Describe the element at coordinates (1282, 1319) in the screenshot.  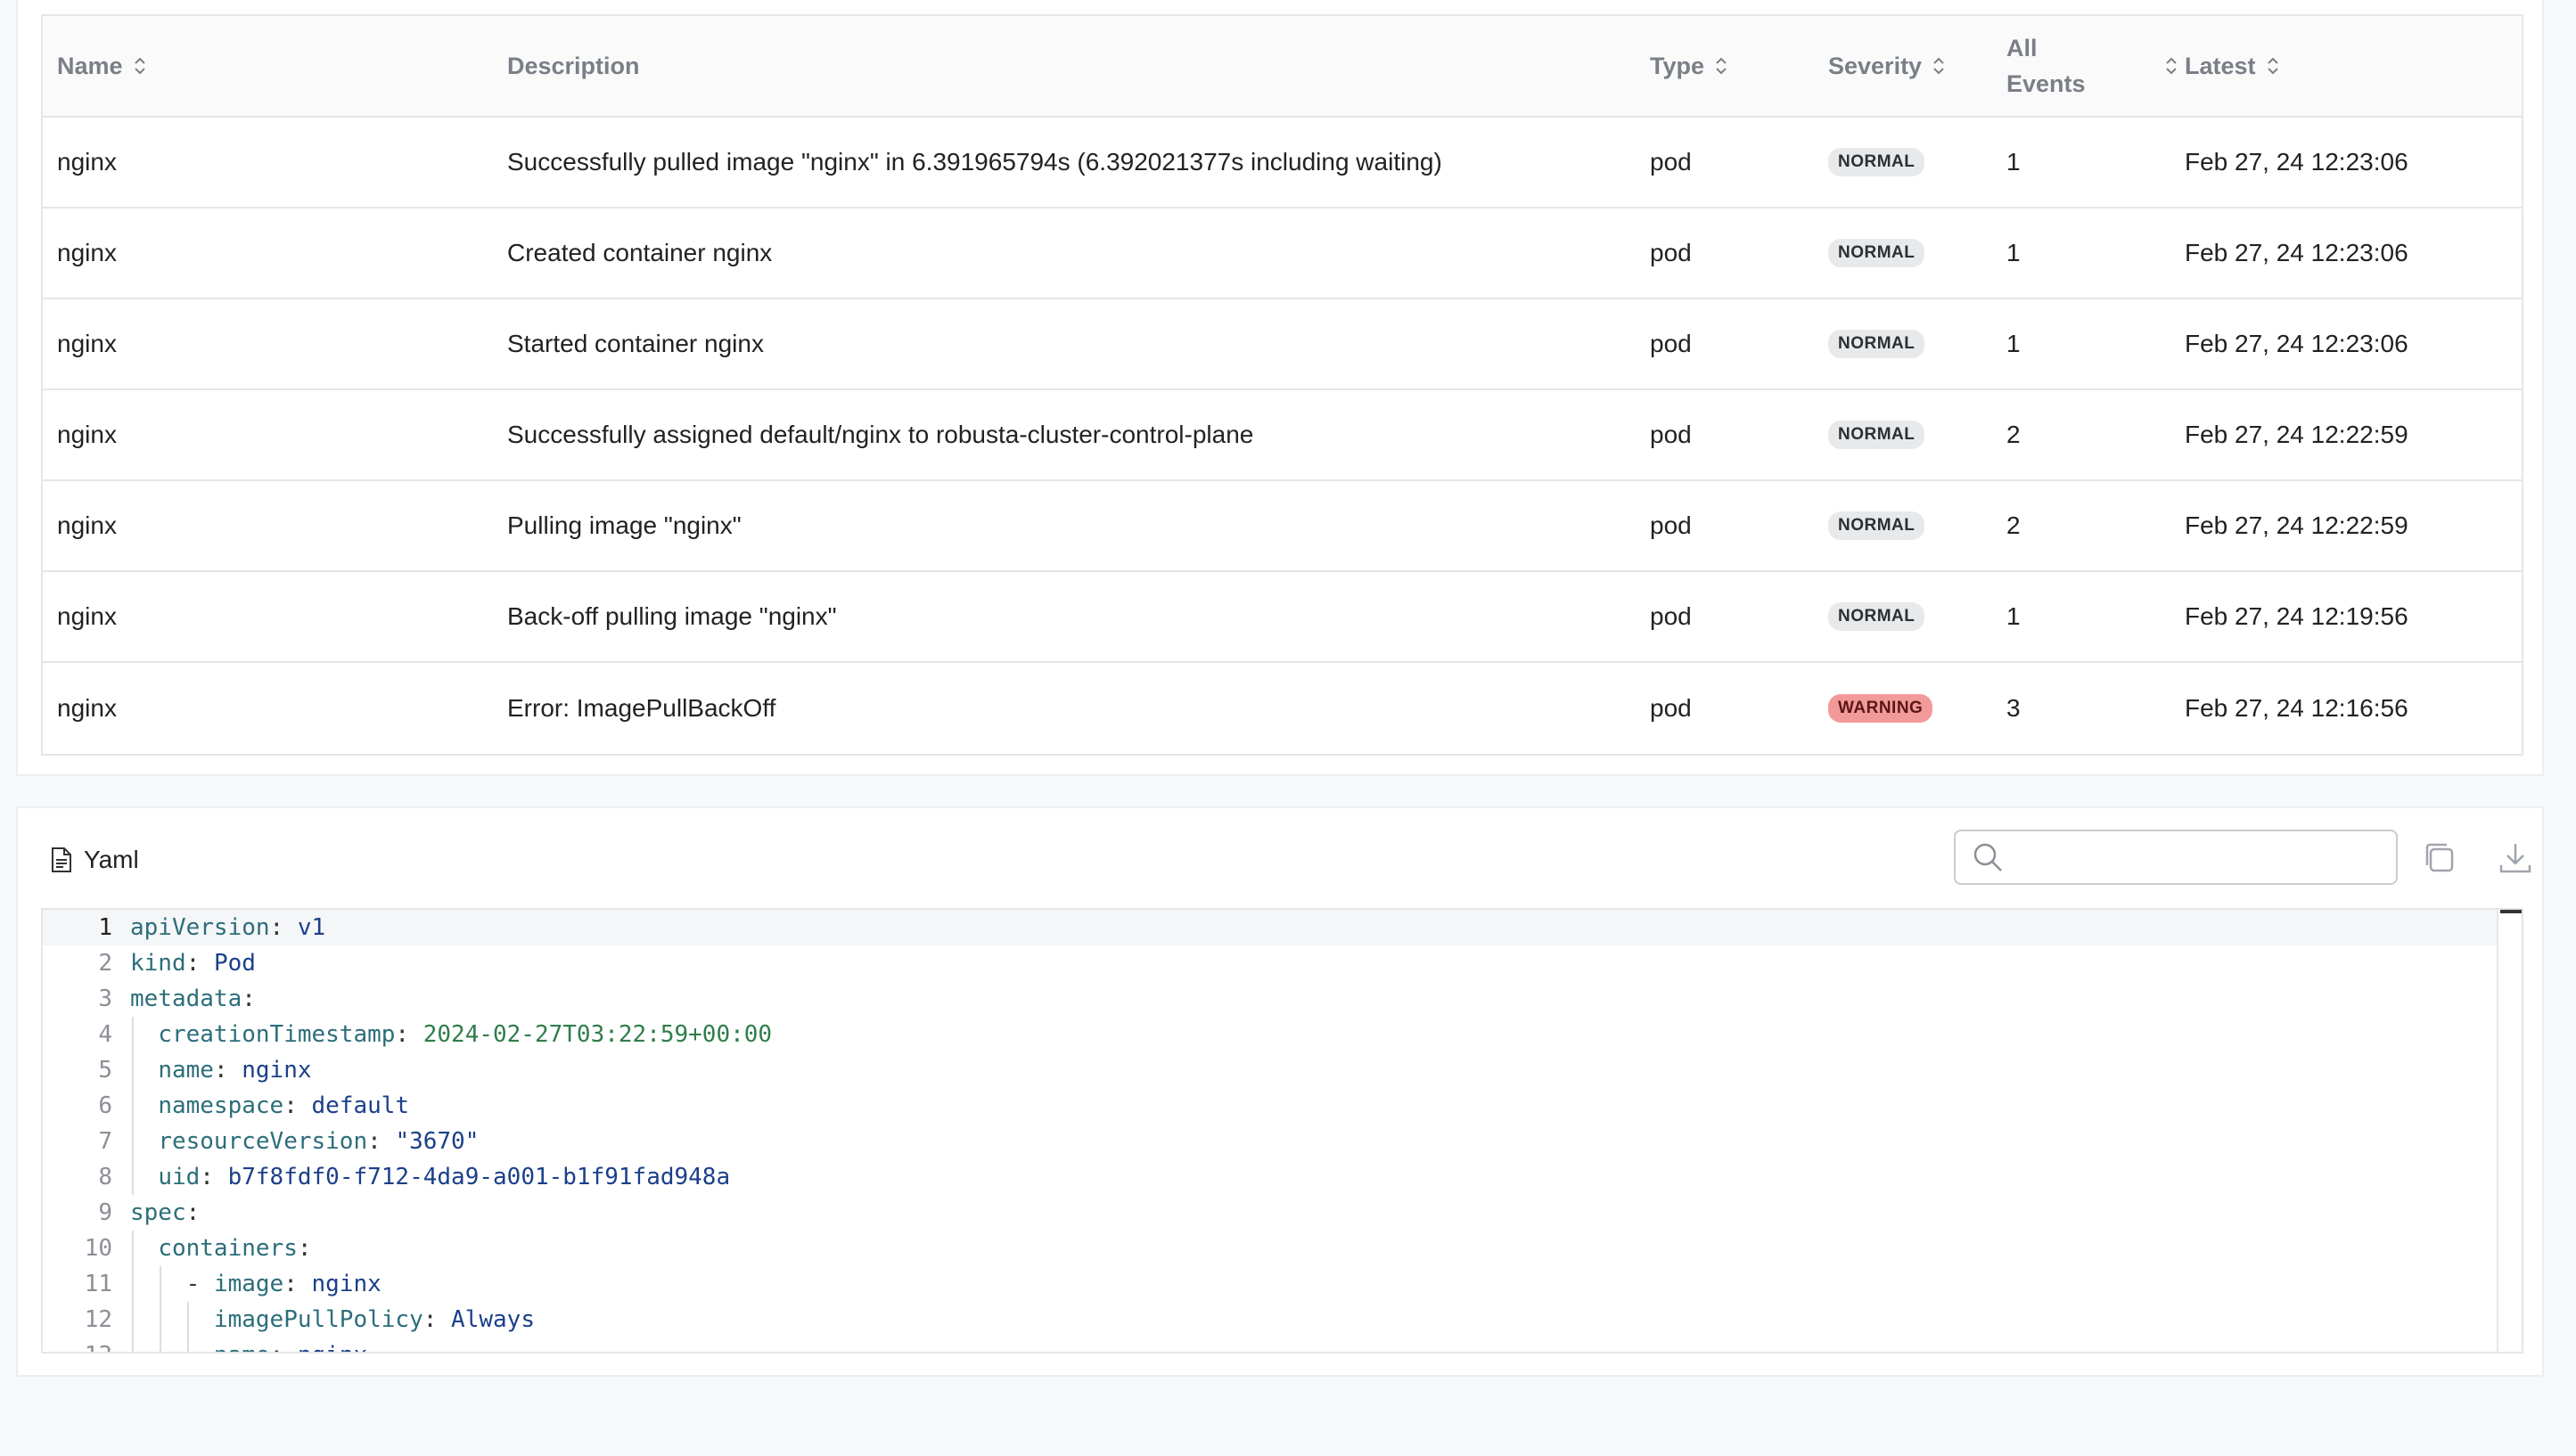
I see `code-line: 12 imagePullPolicy: Always` at that location.